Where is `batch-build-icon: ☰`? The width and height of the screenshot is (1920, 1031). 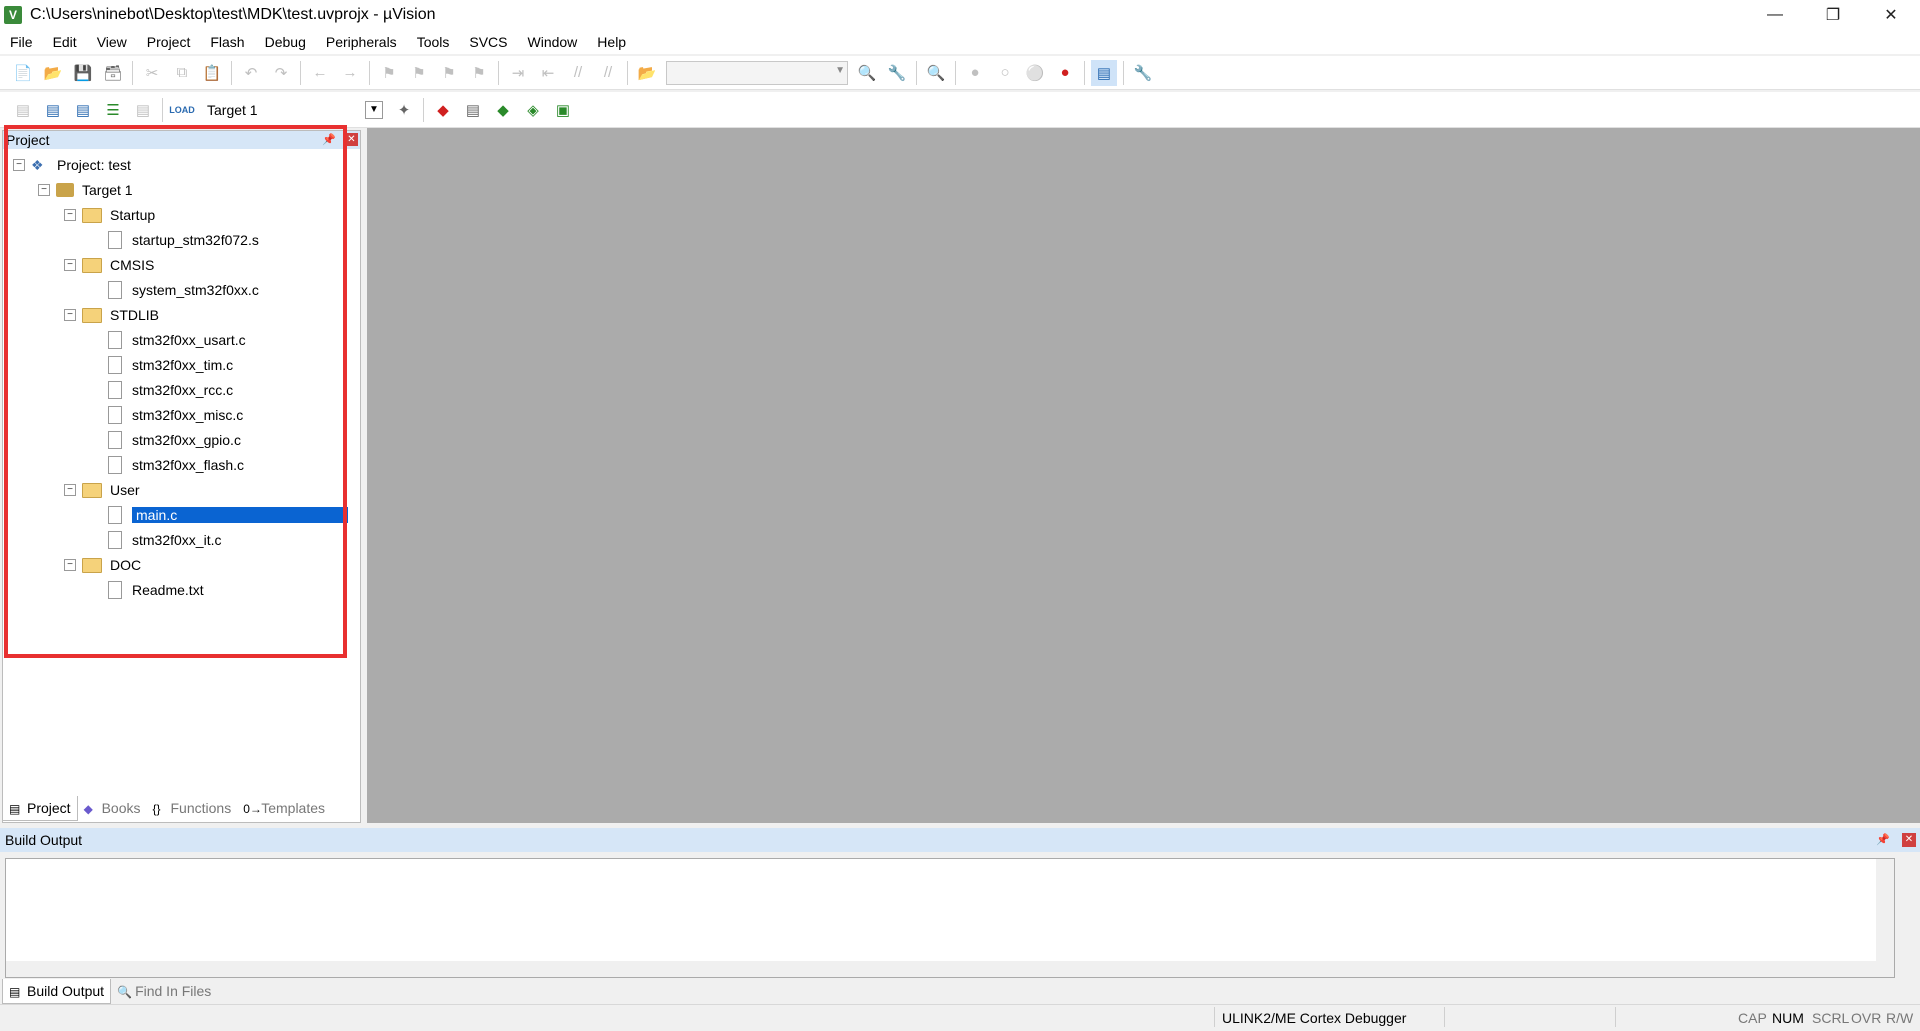
batch-build-icon: ☰ is located at coordinates (113, 110).